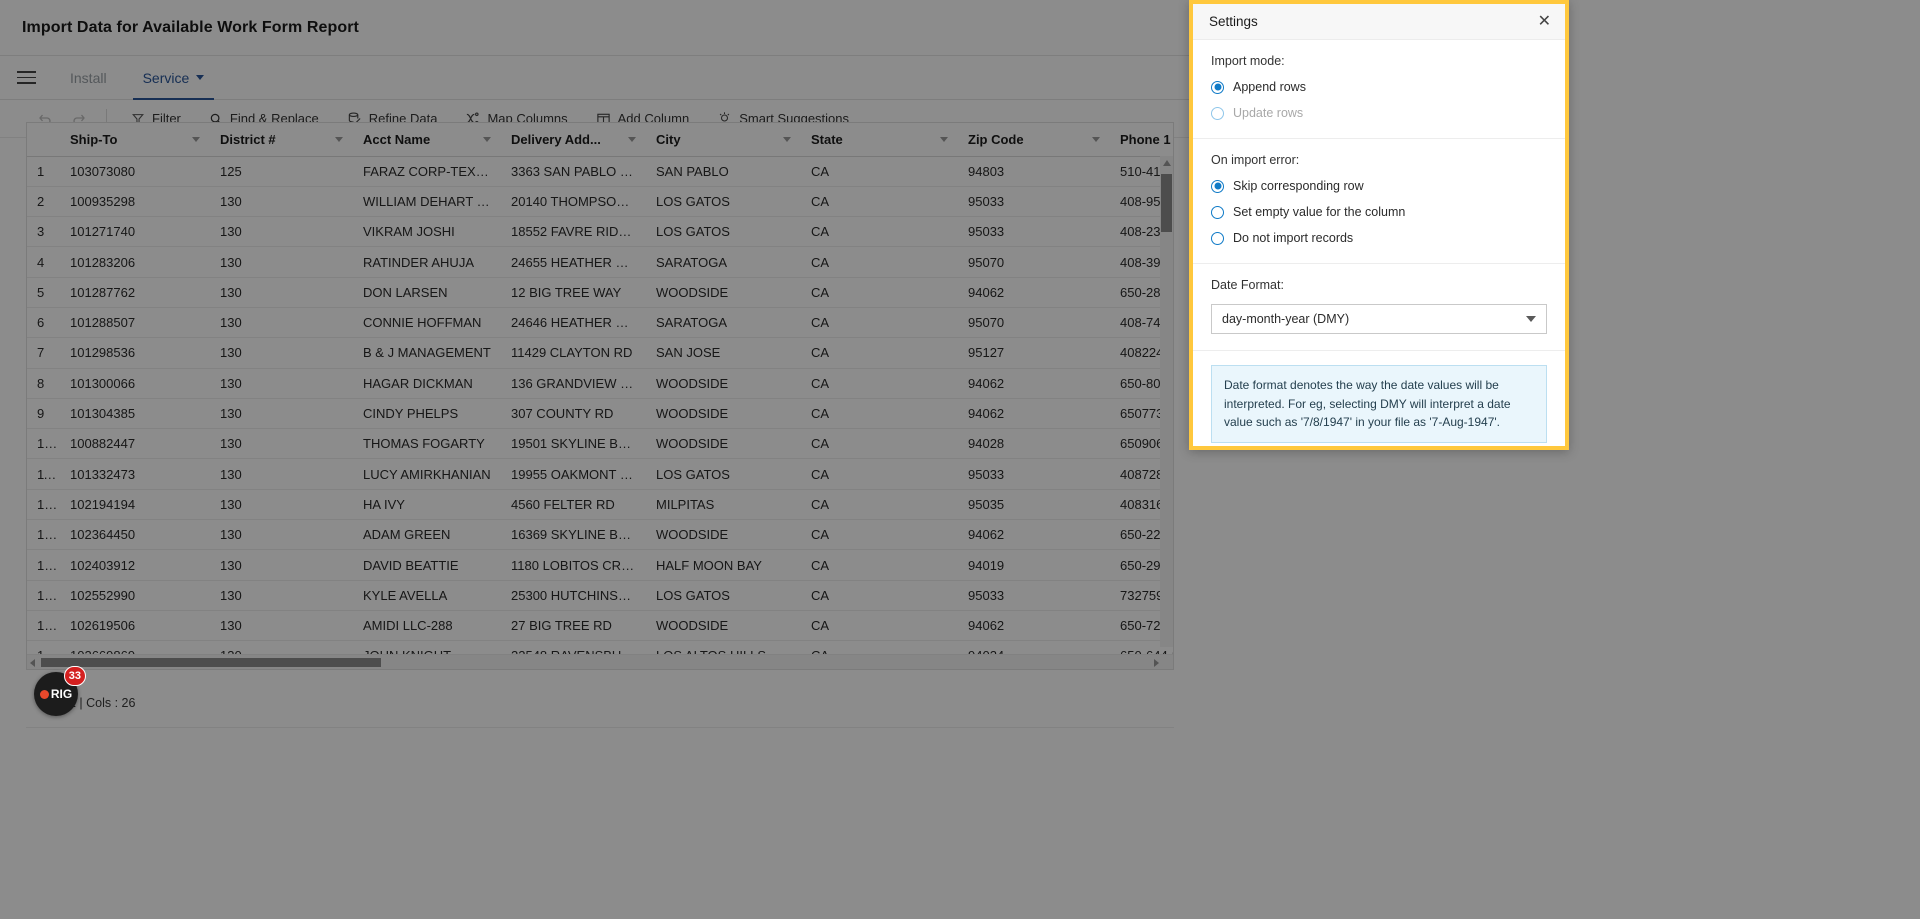  I want to click on cell-acct-name: VIKRAM JOSHI, so click(427, 232).